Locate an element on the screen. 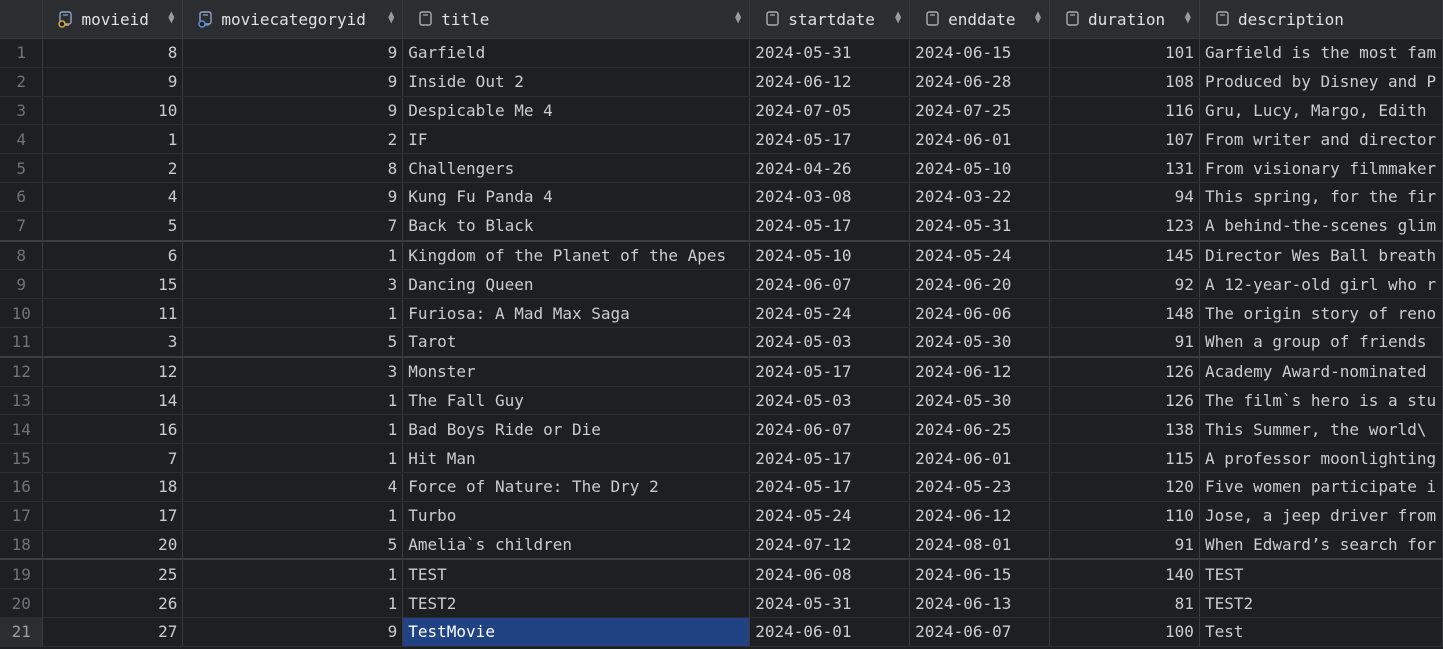 This screenshot has width=1443, height=649. cell-movieid: 5 is located at coordinates (113, 226).